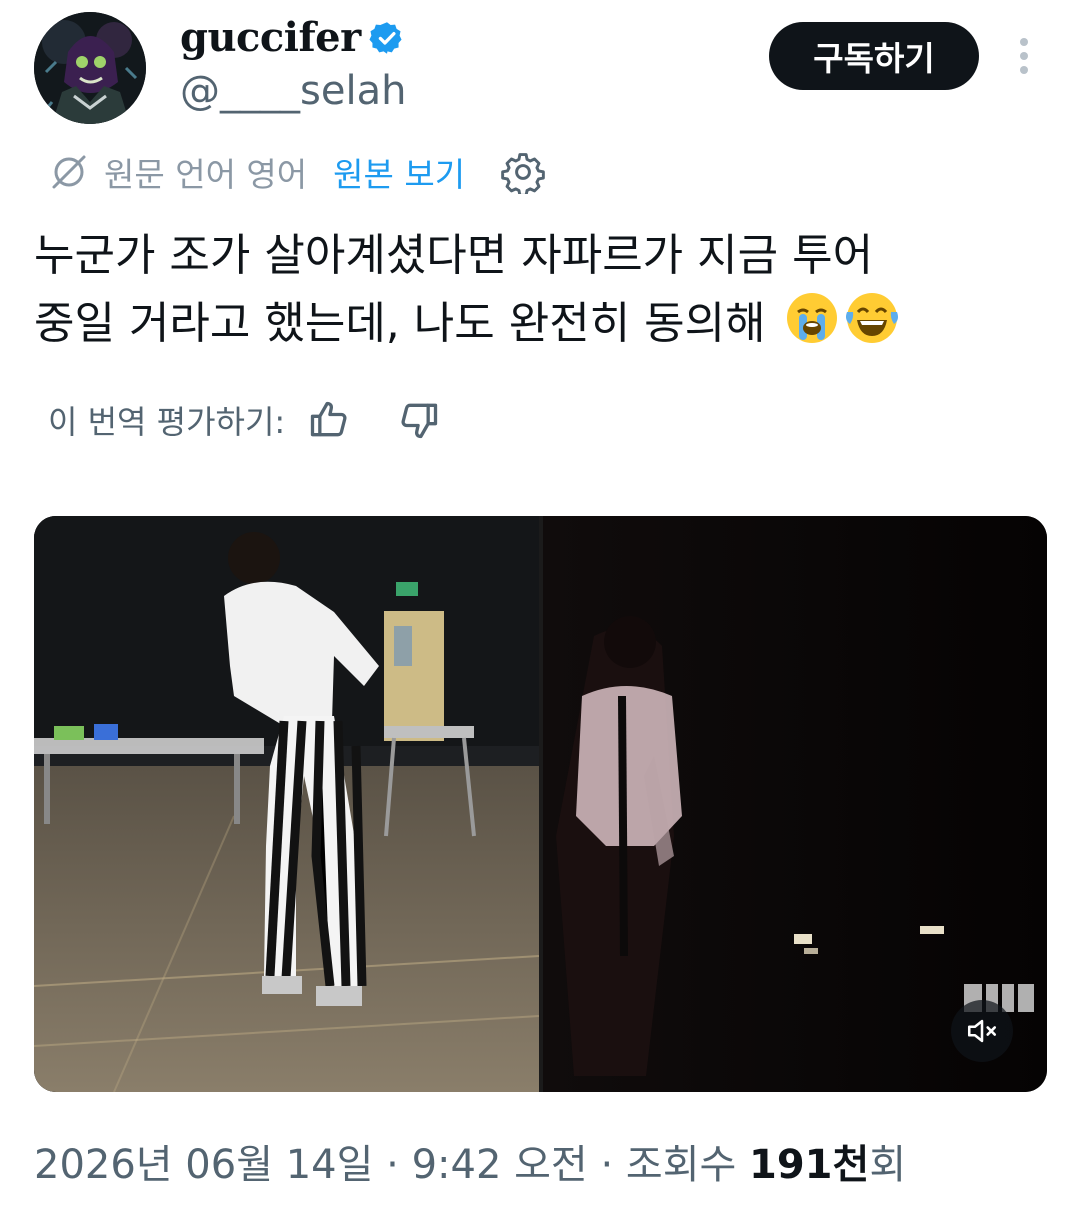 Image resolution: width=1080 pixels, height=1221 pixels. What do you see at coordinates (687, 1165) in the screenshot?
I see `views-label: 조회수` at bounding box center [687, 1165].